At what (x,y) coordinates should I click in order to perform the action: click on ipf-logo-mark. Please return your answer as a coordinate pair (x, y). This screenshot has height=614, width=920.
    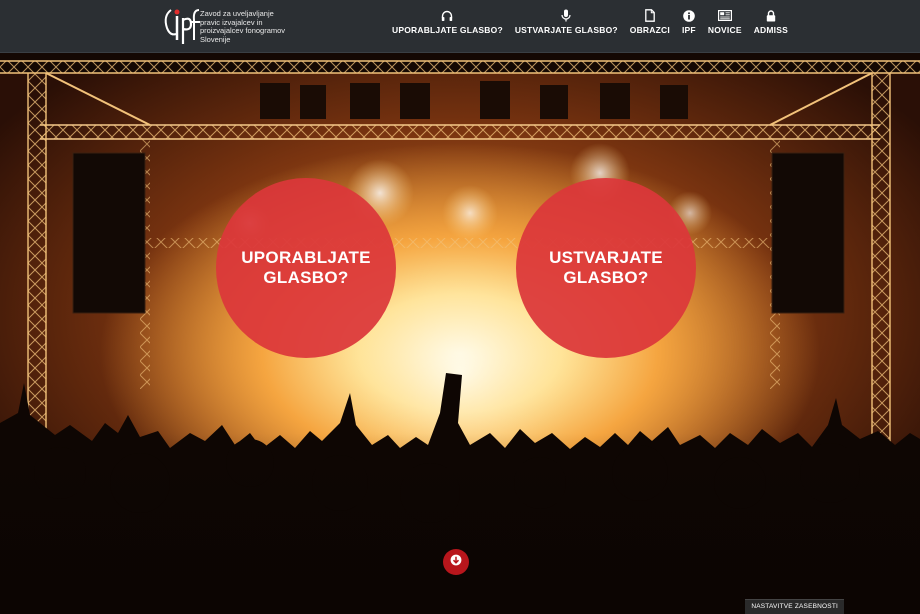
    Looking at the image, I should click on (184, 26).